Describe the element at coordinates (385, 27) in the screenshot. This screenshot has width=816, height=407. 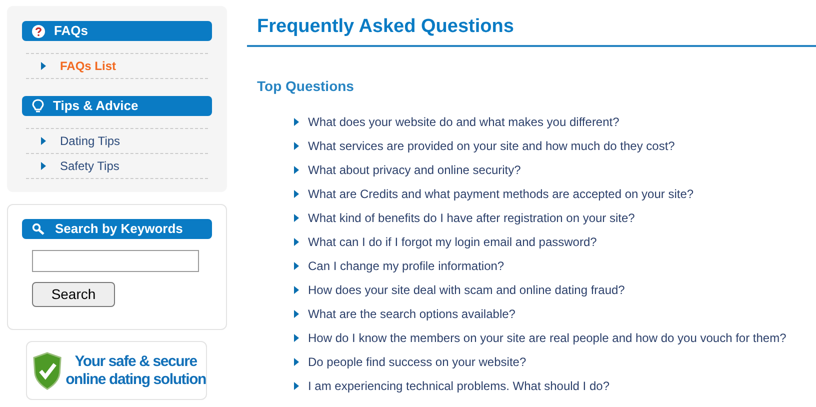
I see `page-title: Frequently Asked Questions` at that location.